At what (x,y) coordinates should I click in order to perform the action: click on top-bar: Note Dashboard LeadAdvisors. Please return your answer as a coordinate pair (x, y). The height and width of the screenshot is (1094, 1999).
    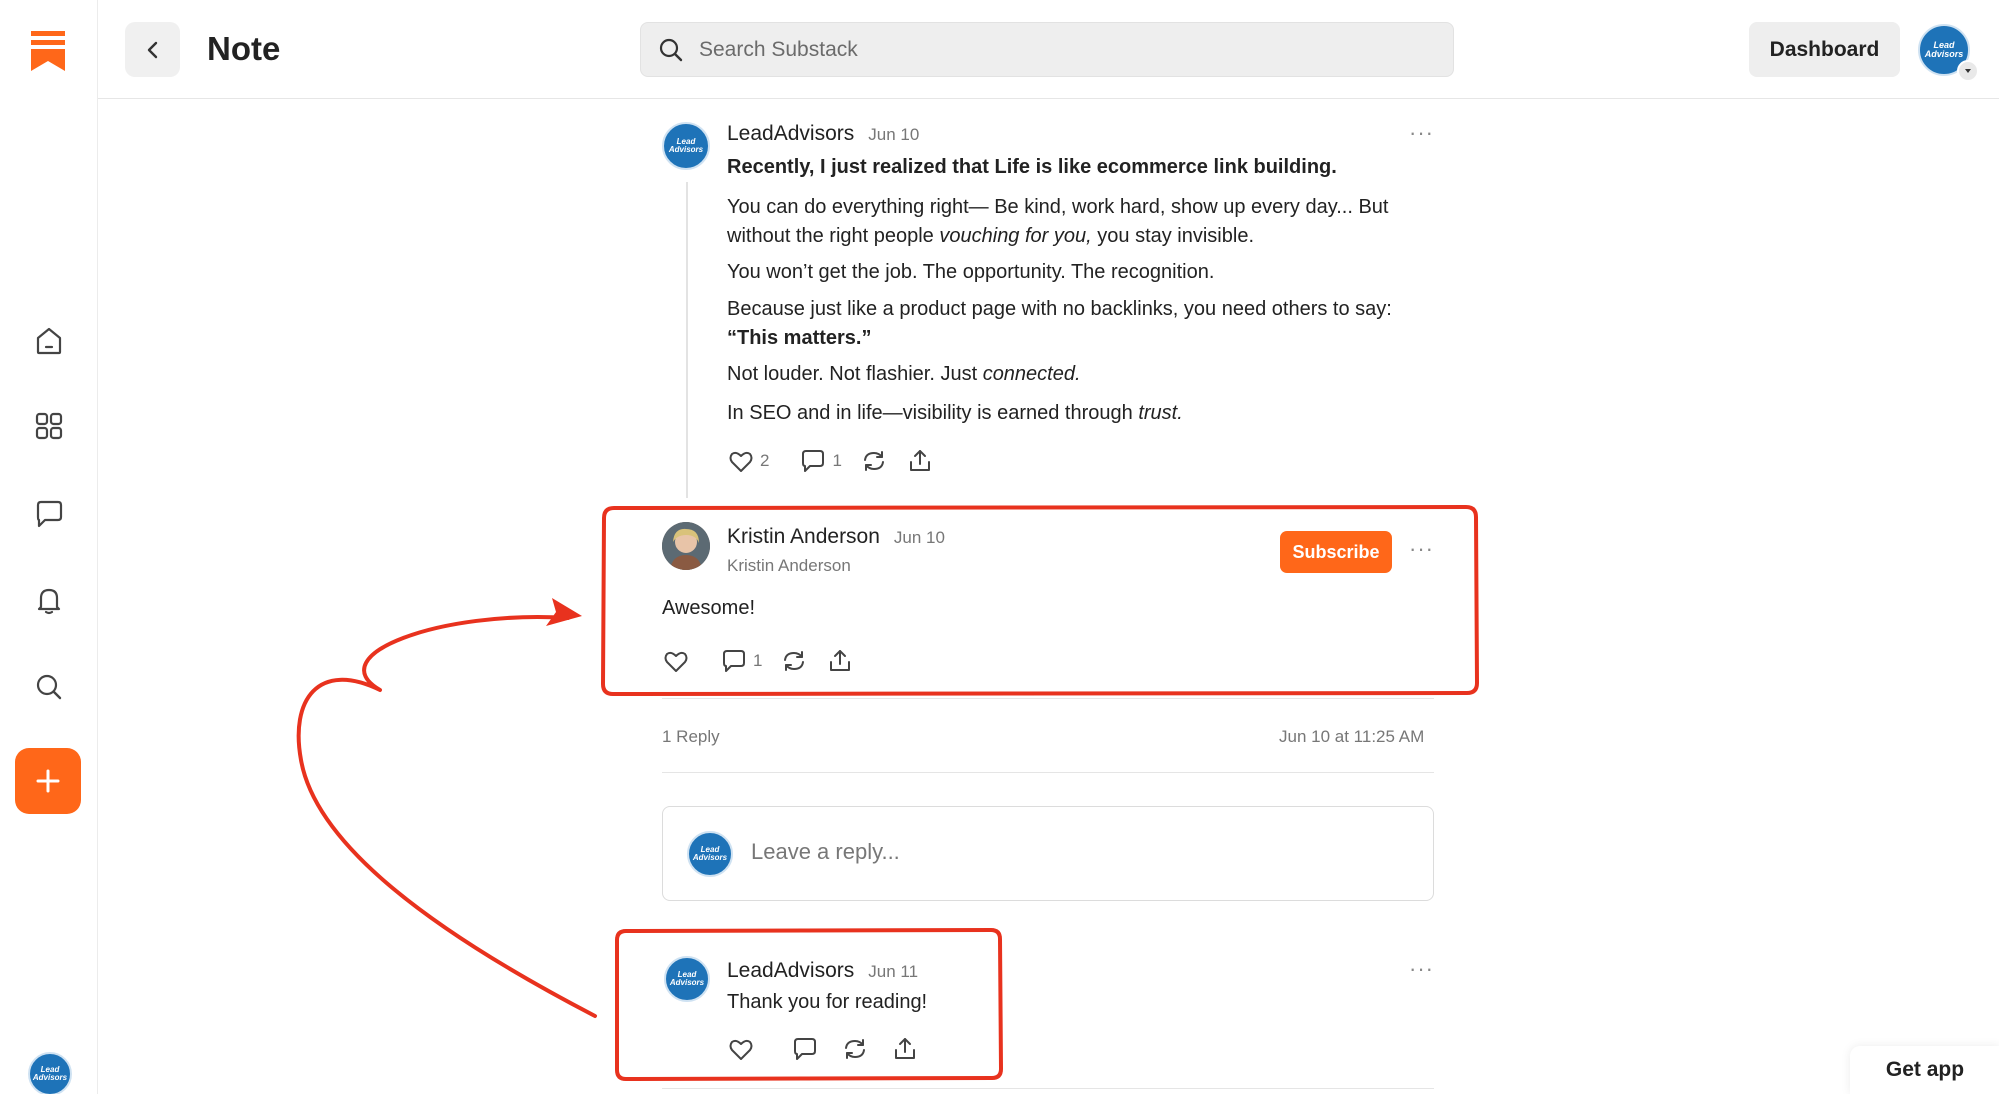
    Looking at the image, I should click on (1048, 49).